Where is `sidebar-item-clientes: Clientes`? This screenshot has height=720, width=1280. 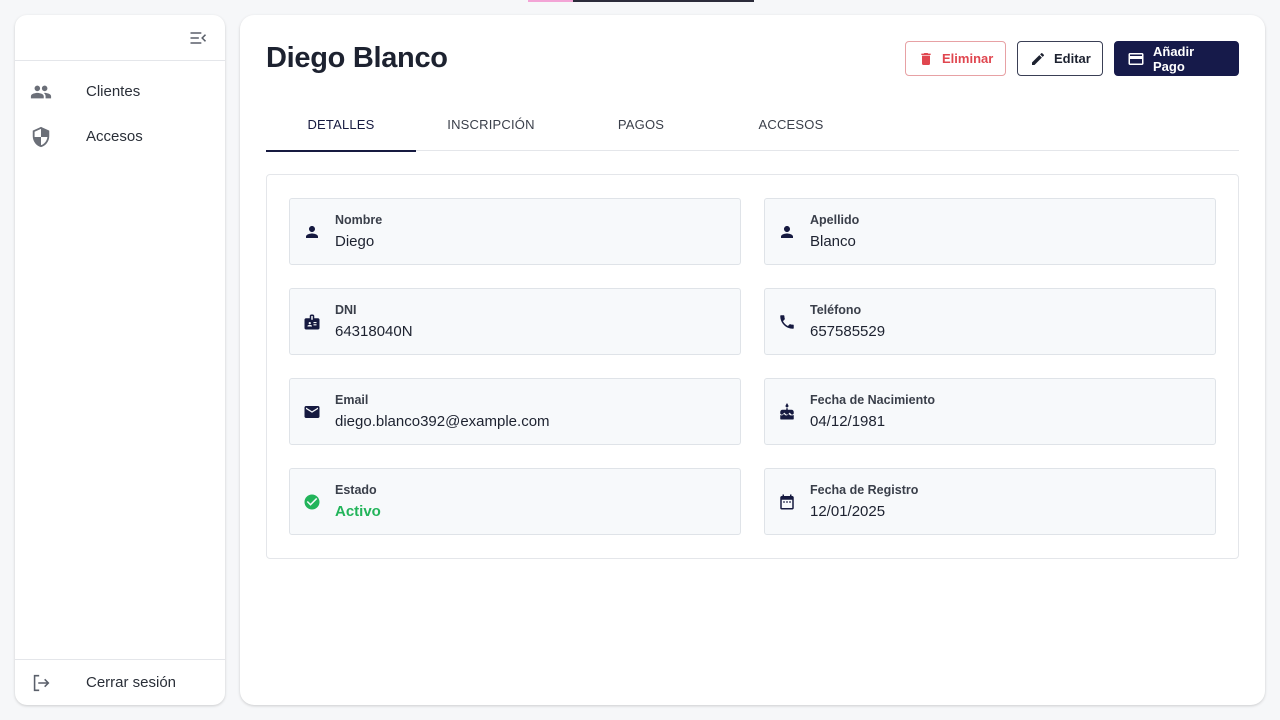 sidebar-item-clientes: Clientes is located at coordinates (120, 91).